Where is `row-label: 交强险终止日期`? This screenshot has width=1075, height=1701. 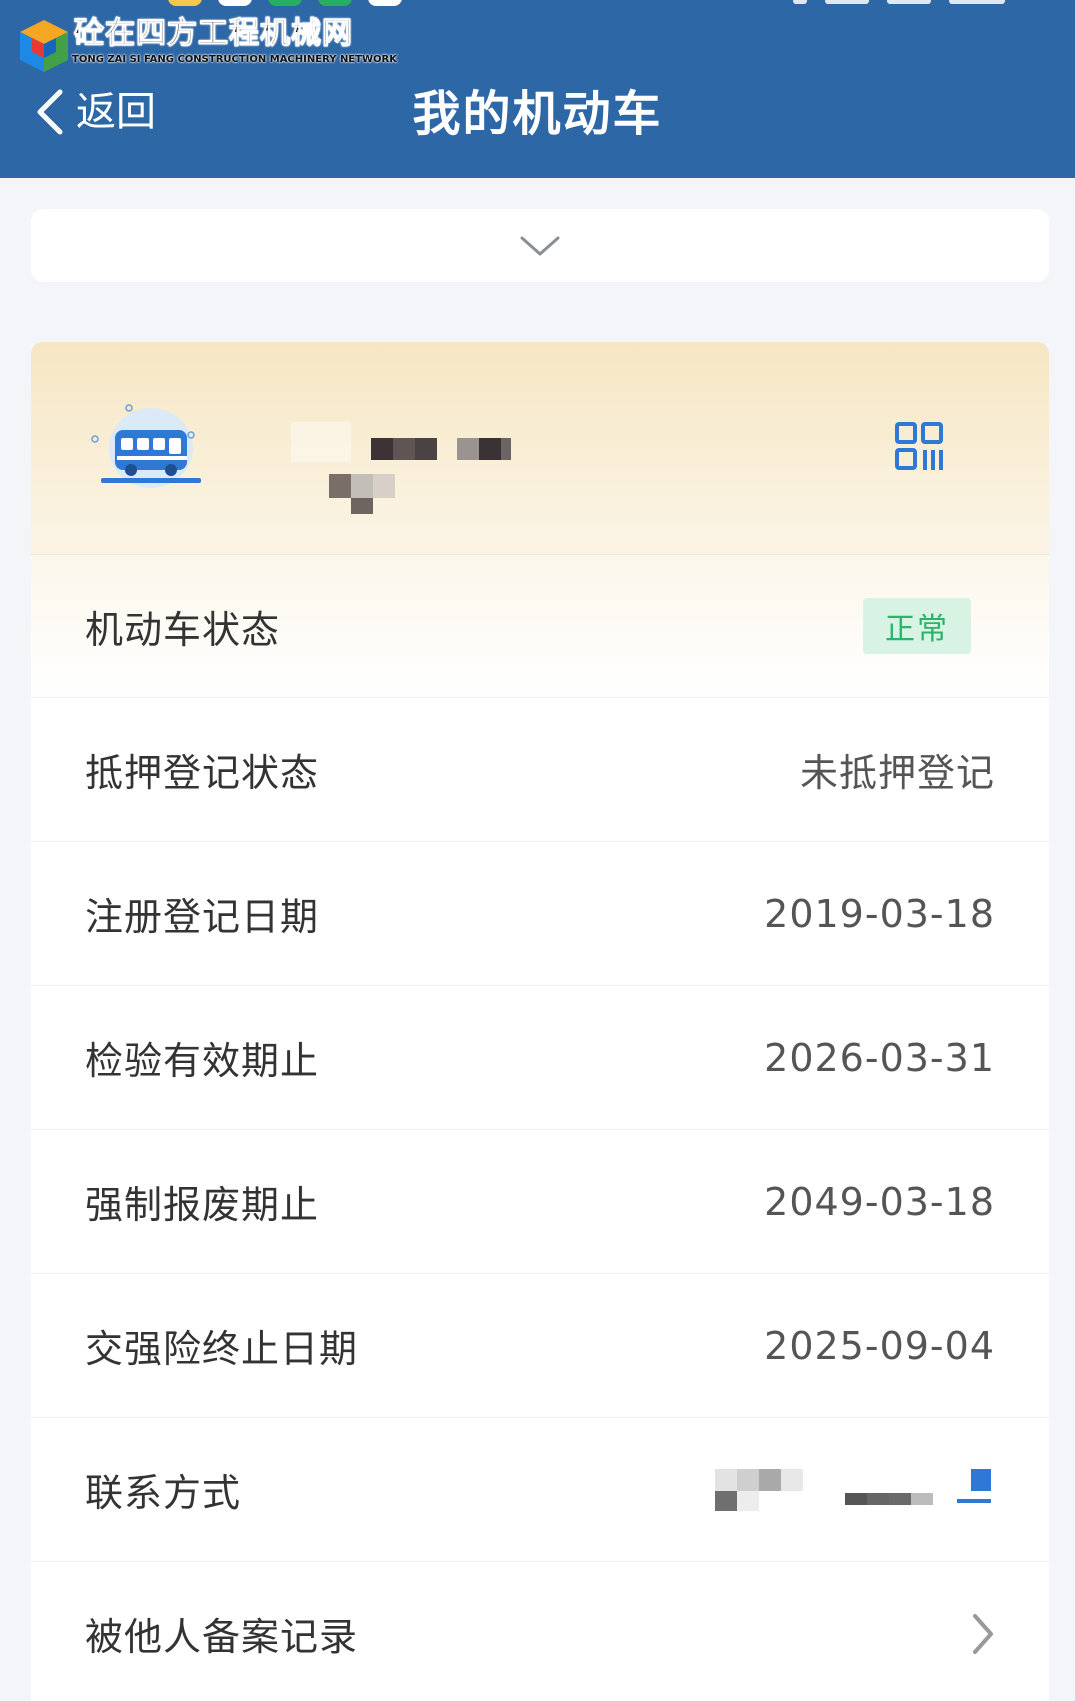 row-label: 交强险终止日期 is located at coordinates (222, 1349).